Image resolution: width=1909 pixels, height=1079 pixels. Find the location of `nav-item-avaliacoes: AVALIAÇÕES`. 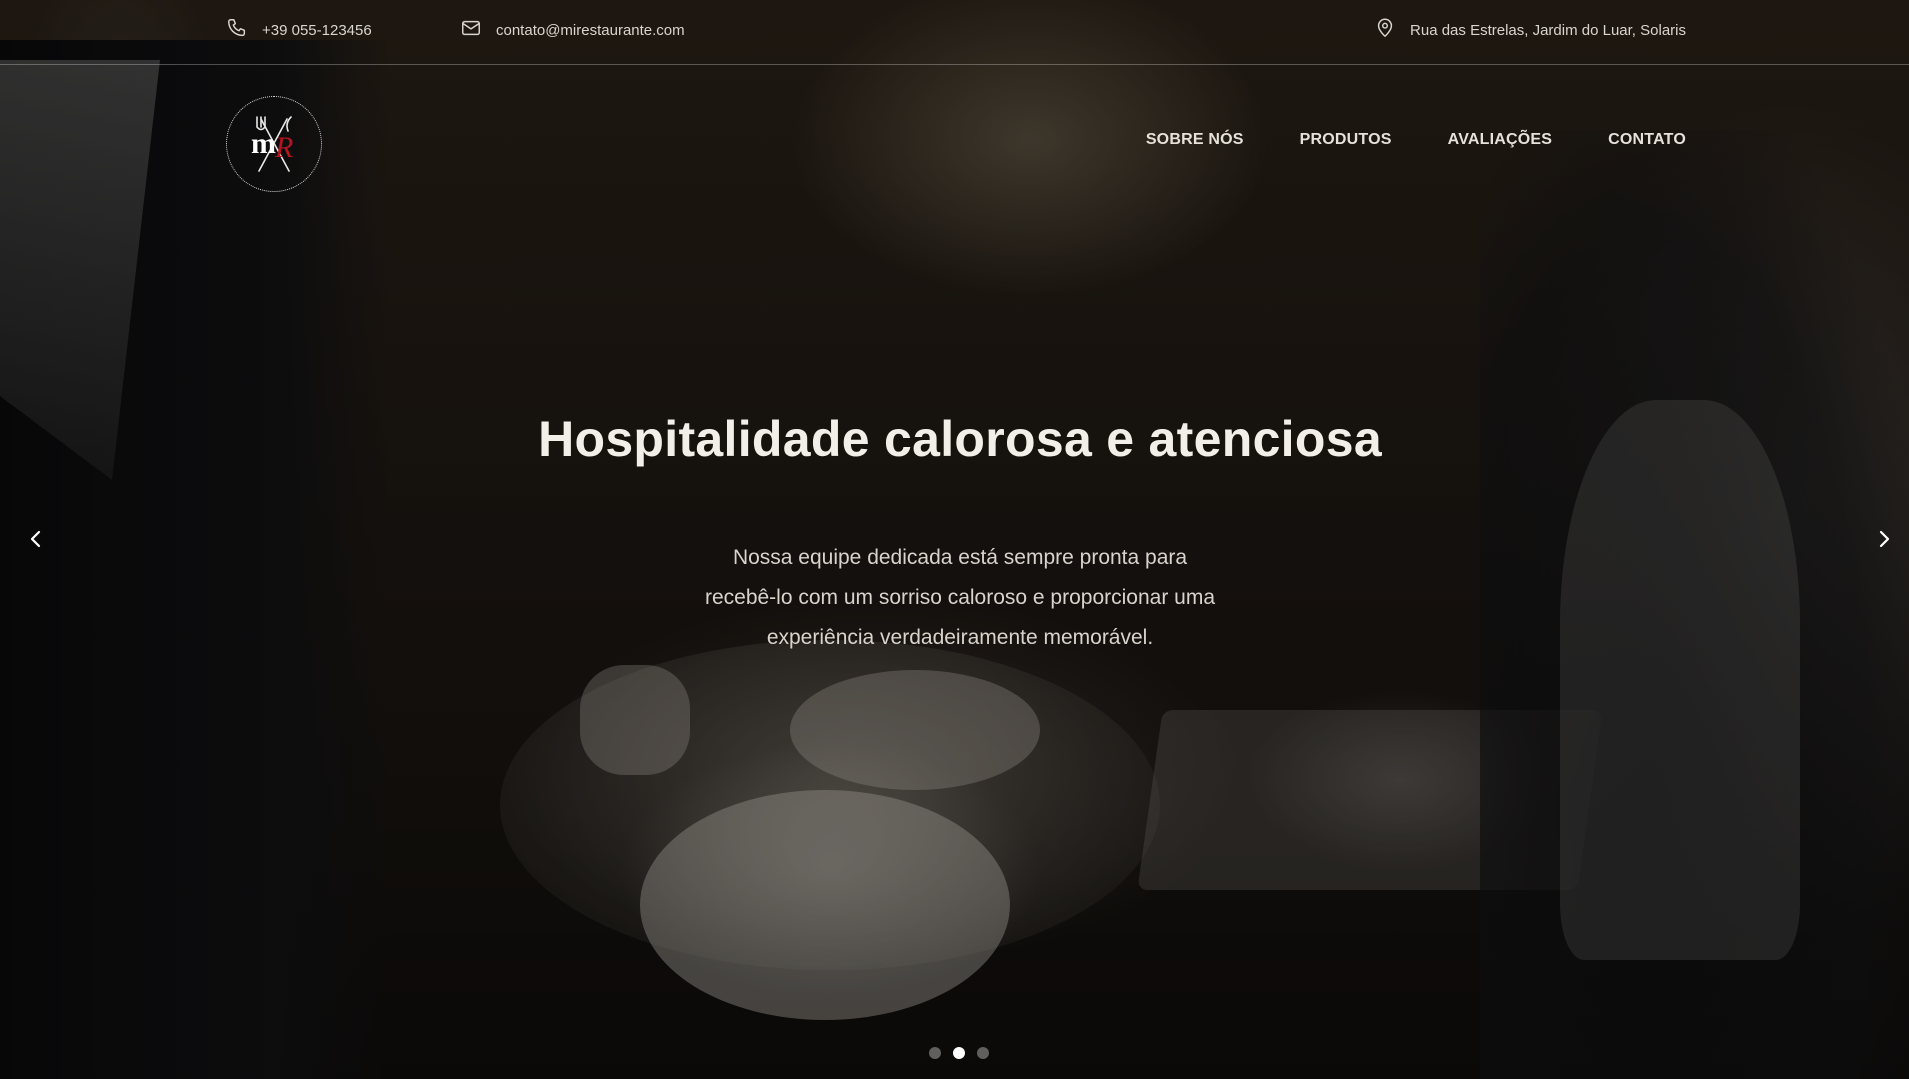

nav-item-avaliacoes: AVALIAÇÕES is located at coordinates (1500, 140).